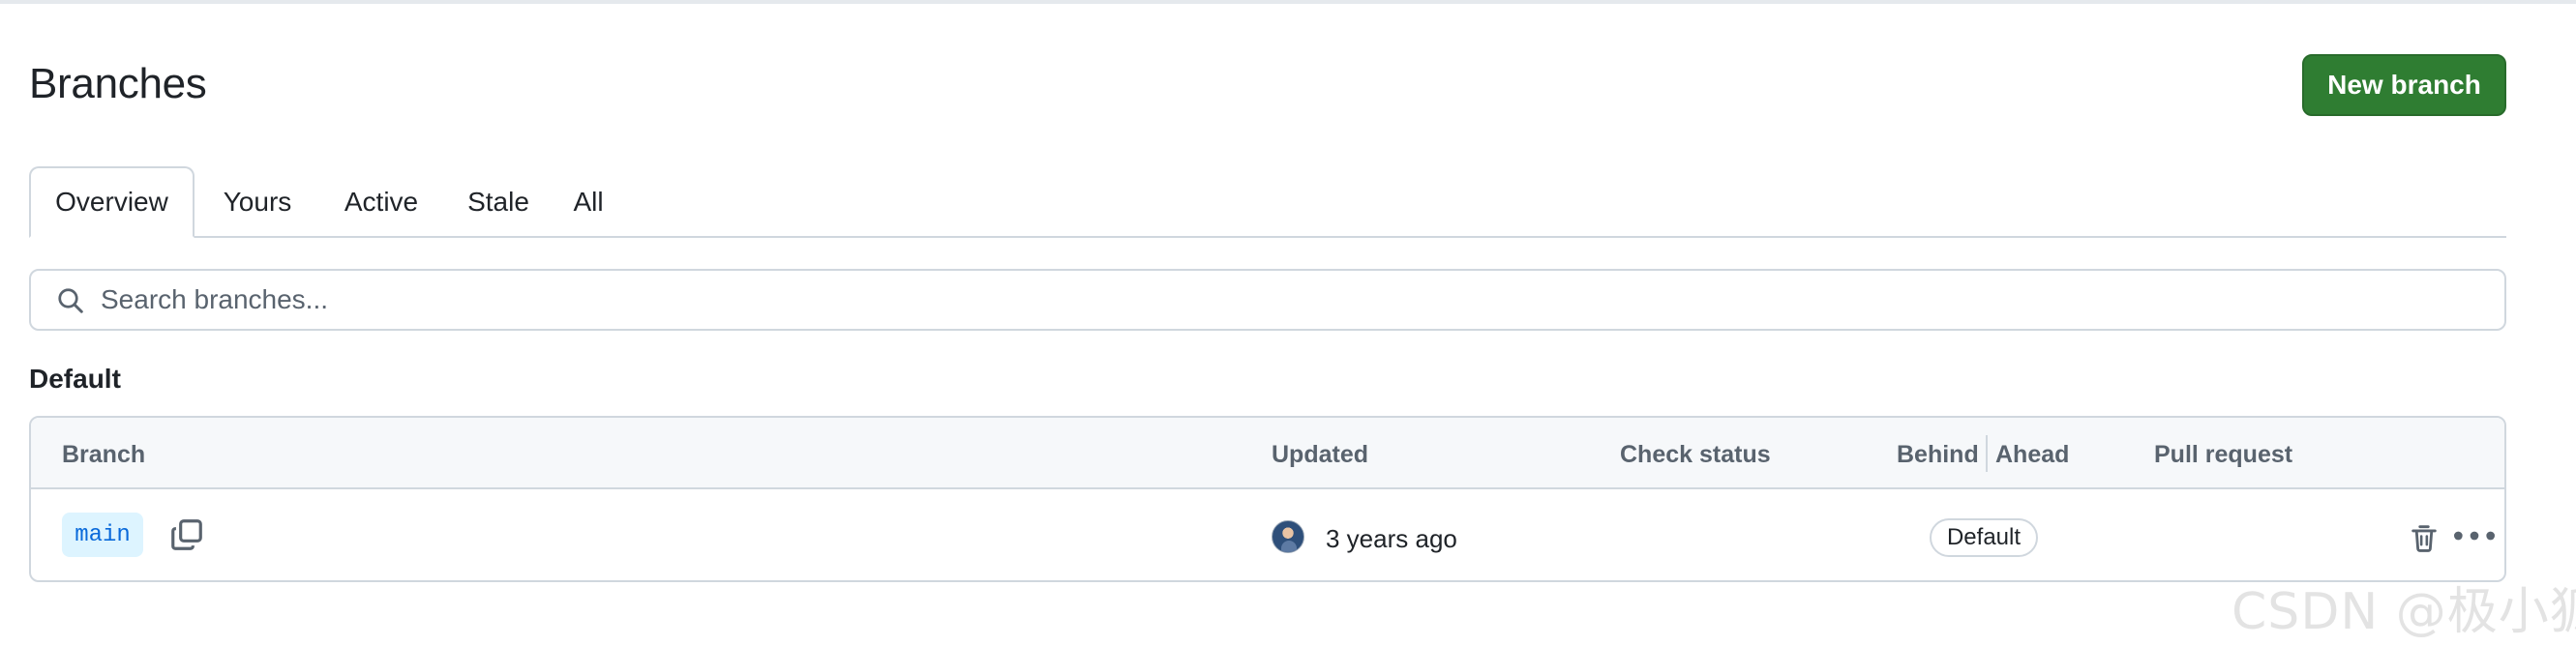  Describe the element at coordinates (102, 535) in the screenshot. I see `branch-name-link: main` at that location.